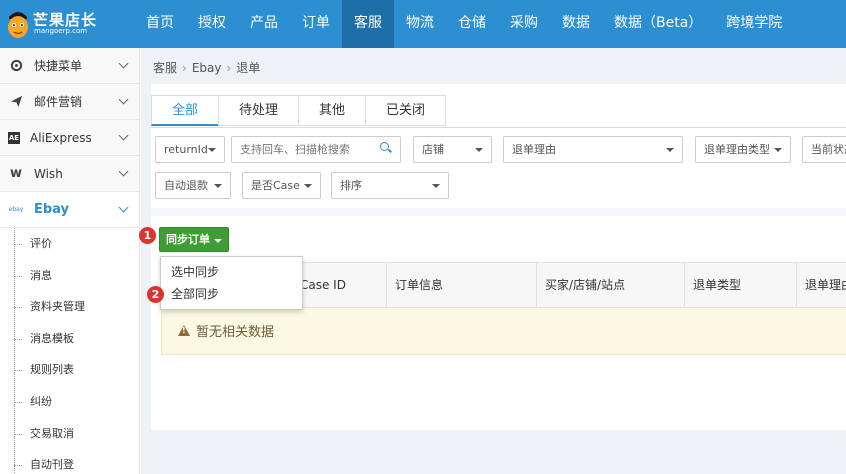 The width and height of the screenshot is (846, 474). What do you see at coordinates (52, 209) in the screenshot?
I see `sidebar-item-label: Ebay` at bounding box center [52, 209].